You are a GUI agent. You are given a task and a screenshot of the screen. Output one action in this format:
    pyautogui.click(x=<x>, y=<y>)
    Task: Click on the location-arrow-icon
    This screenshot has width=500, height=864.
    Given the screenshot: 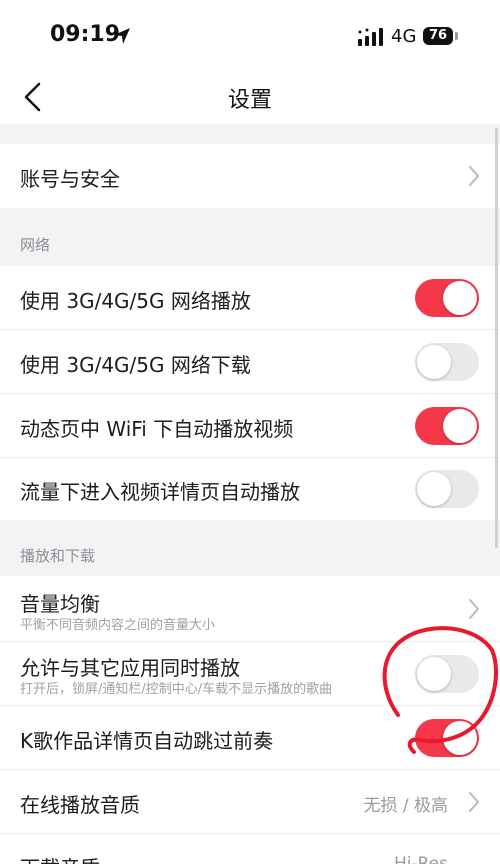 What is the action you would take?
    pyautogui.click(x=122, y=36)
    